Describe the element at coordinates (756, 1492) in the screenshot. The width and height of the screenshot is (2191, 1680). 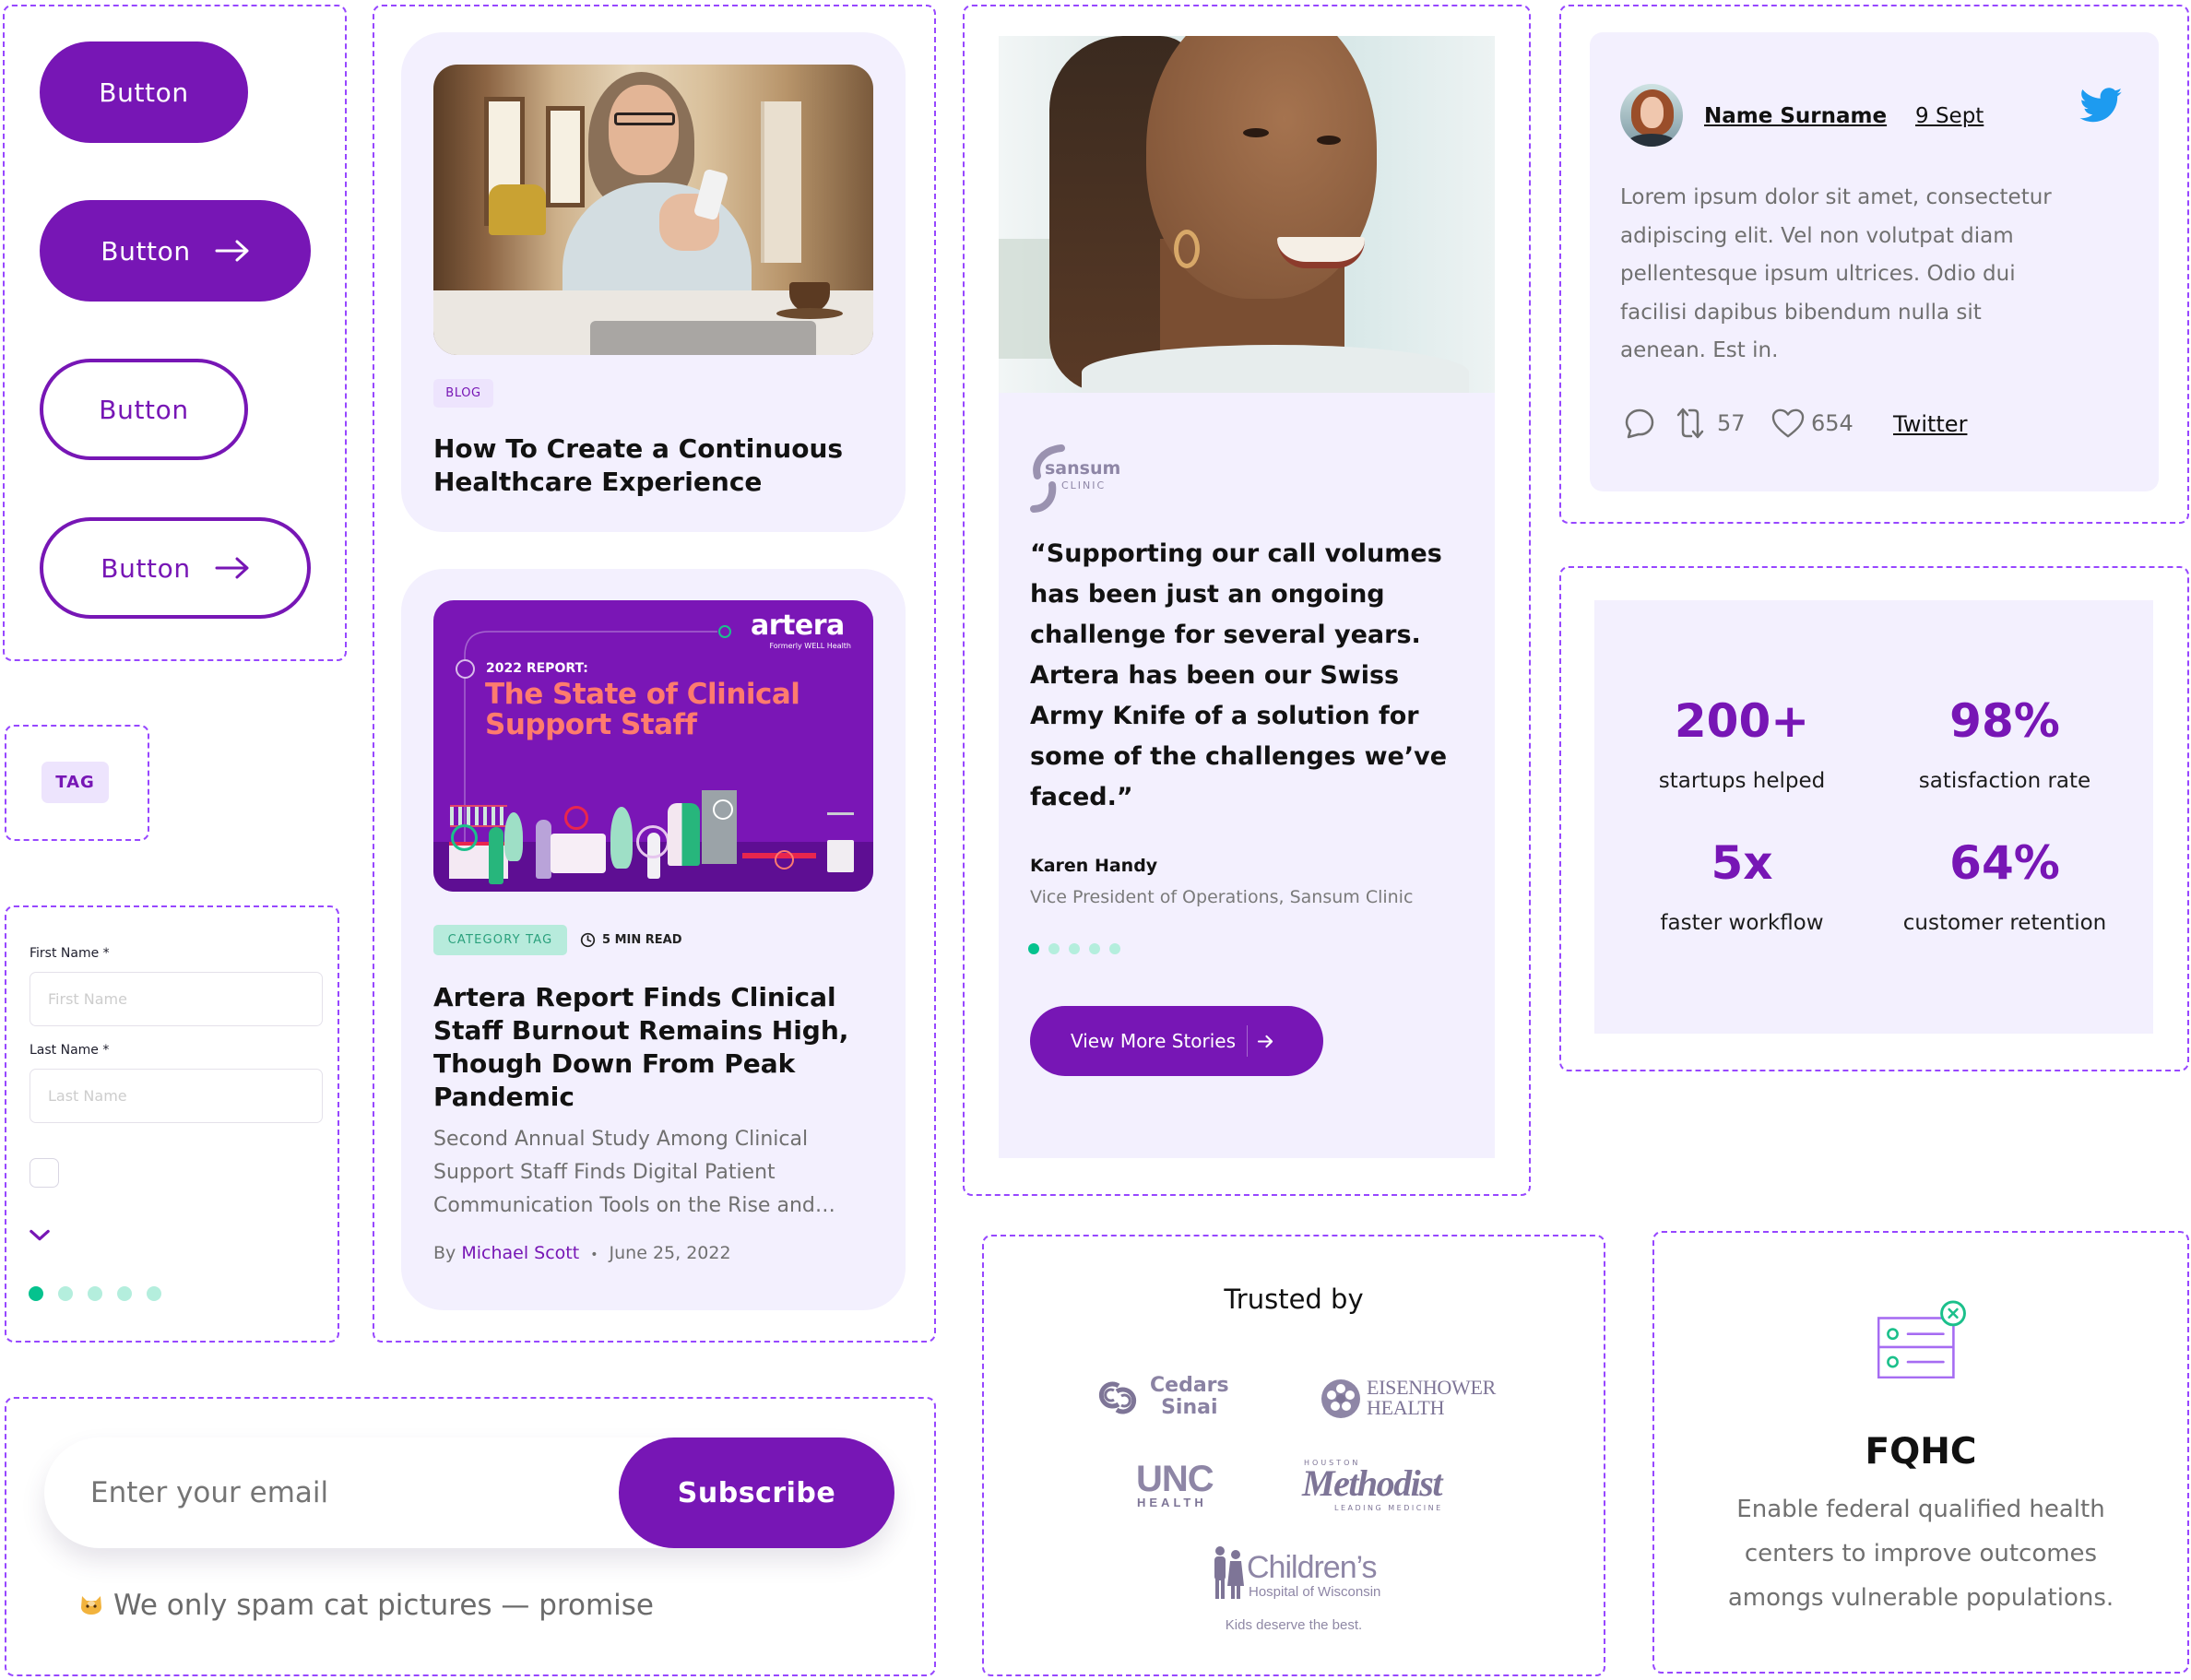
I see `subscribe-button: Subscribe` at that location.